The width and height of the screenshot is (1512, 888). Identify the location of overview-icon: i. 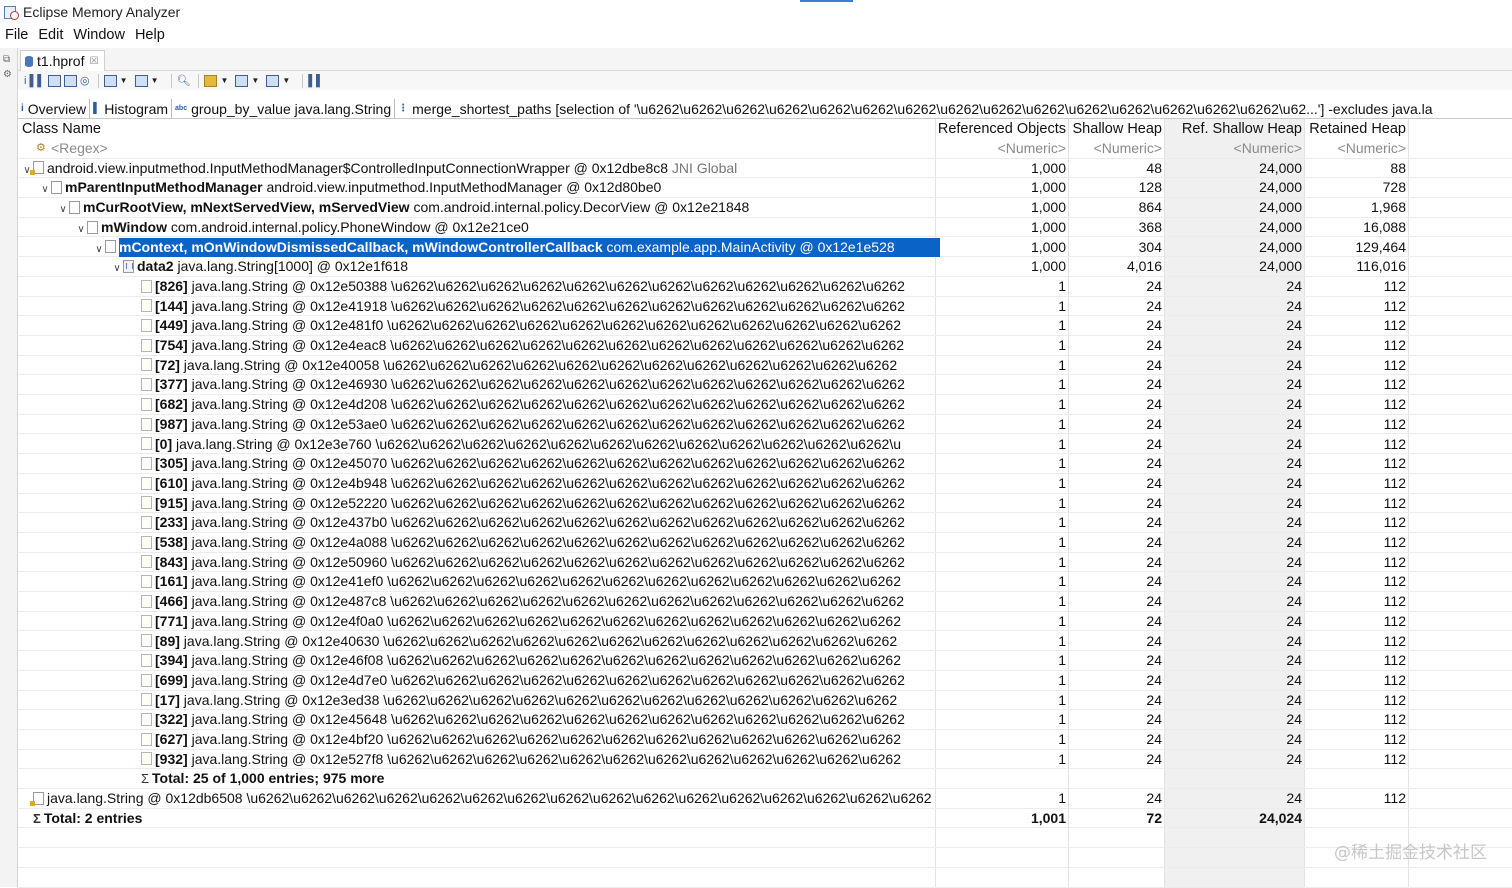
(25, 80).